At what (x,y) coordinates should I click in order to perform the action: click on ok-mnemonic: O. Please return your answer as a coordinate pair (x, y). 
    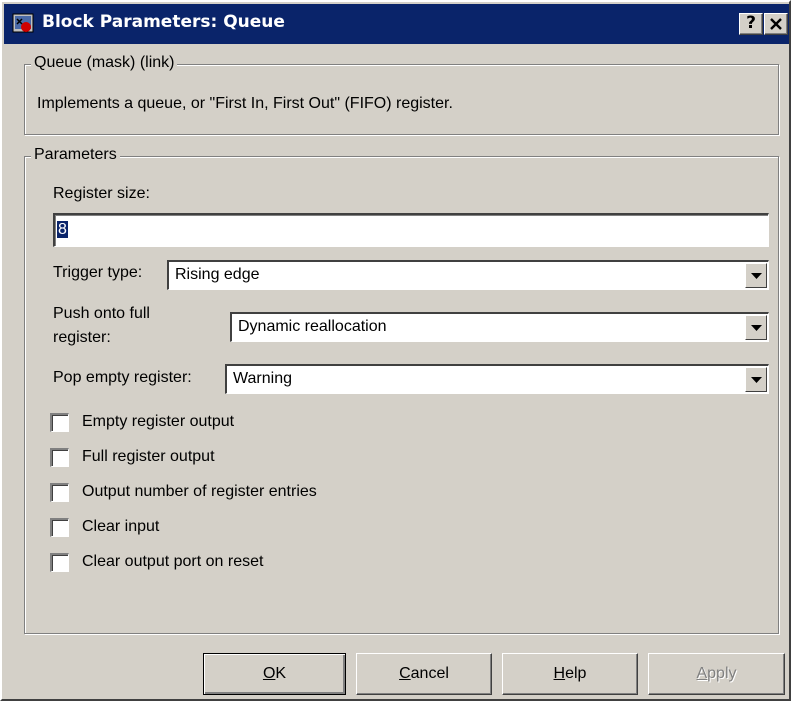
    Looking at the image, I should click on (269, 673).